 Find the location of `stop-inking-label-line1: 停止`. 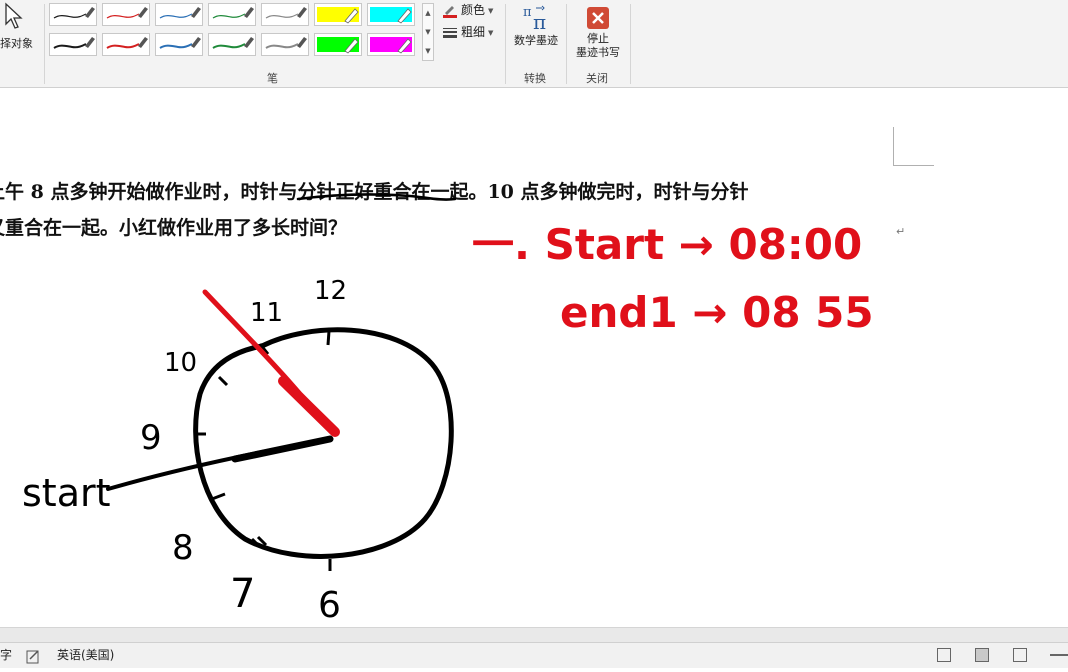

stop-inking-label-line1: 停止 is located at coordinates (598, 38).